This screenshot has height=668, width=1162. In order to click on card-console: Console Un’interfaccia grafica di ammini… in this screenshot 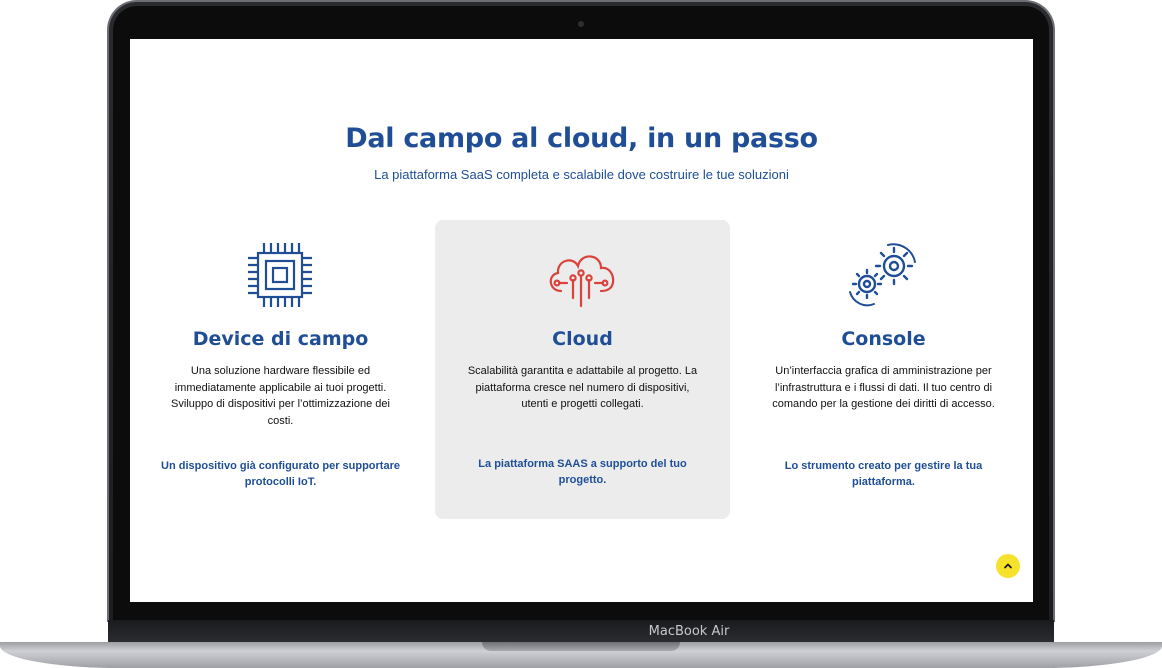, I will do `click(883, 369)`.